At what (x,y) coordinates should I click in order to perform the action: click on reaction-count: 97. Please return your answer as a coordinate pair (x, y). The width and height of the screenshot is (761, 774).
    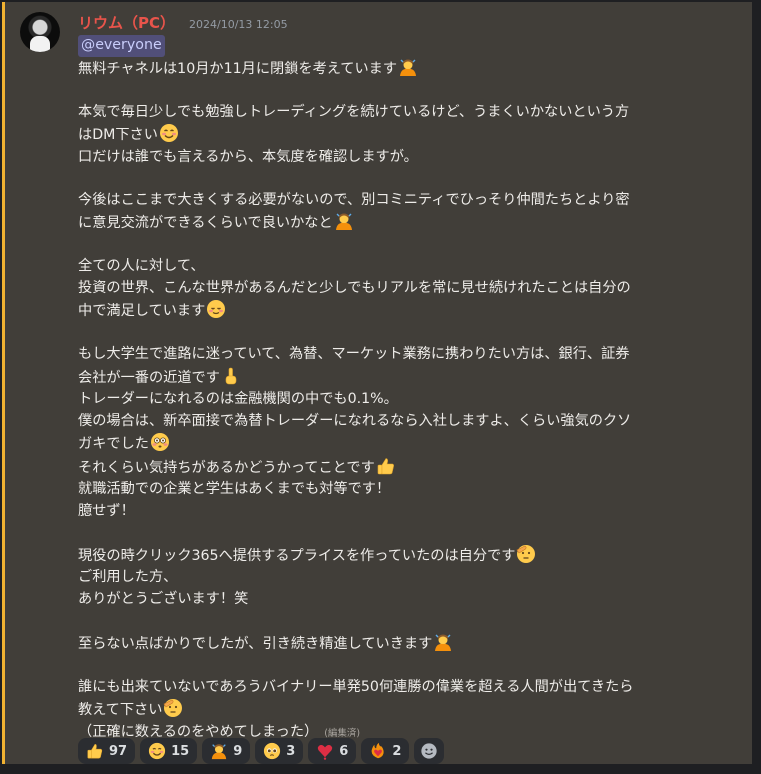
    Looking at the image, I should click on (118, 751).